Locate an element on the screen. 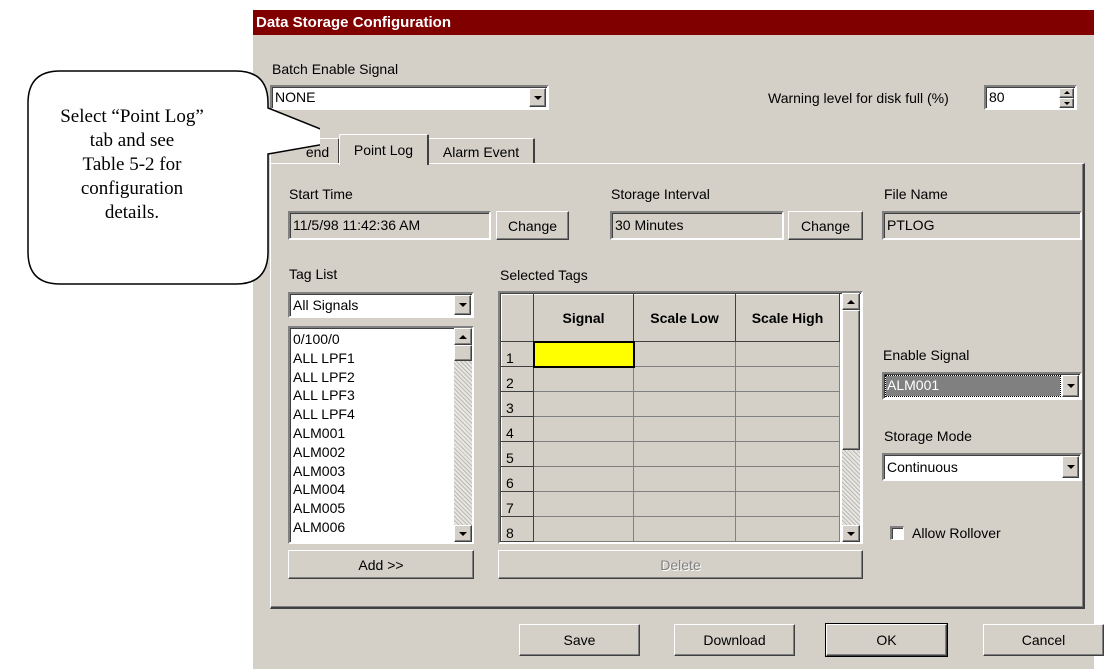 The width and height of the screenshot is (1110, 669). column-header-scale-high: Scale High is located at coordinates (787, 318).